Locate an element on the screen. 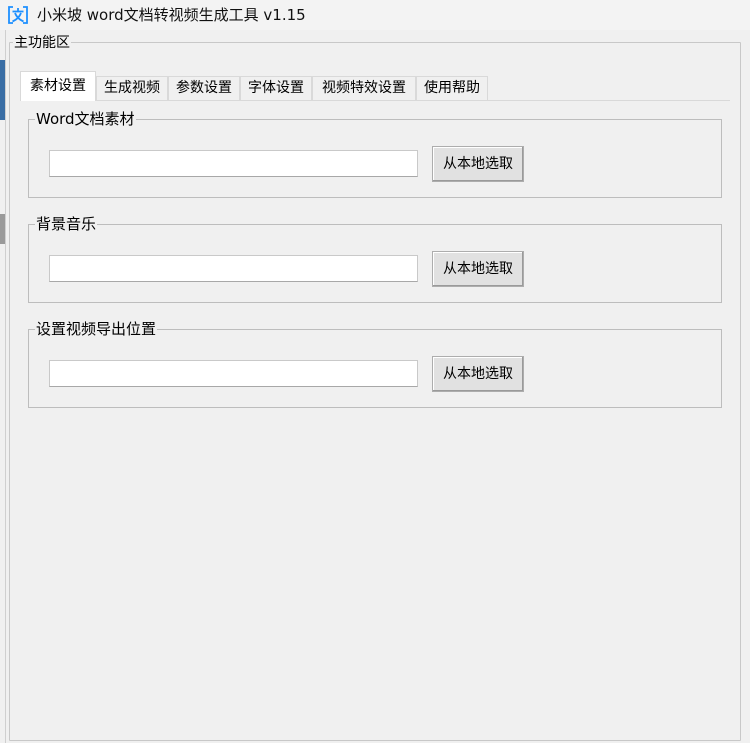  background-music-browse-button: 从本地选取 is located at coordinates (478, 269).